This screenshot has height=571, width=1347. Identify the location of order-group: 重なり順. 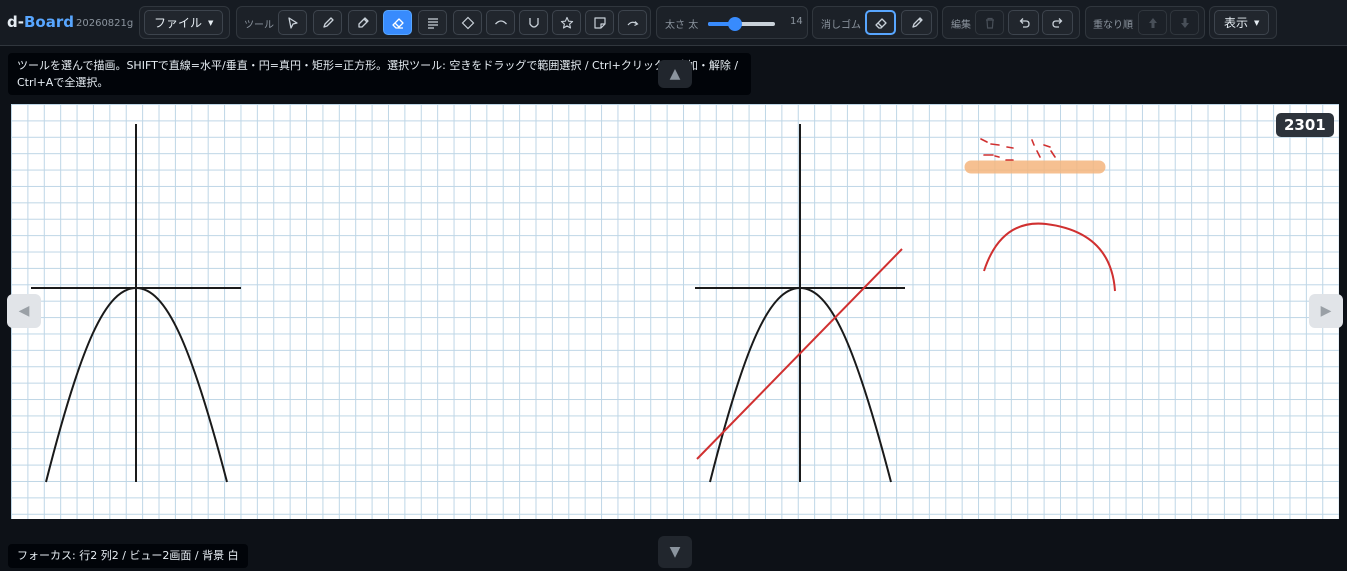
(1145, 22).